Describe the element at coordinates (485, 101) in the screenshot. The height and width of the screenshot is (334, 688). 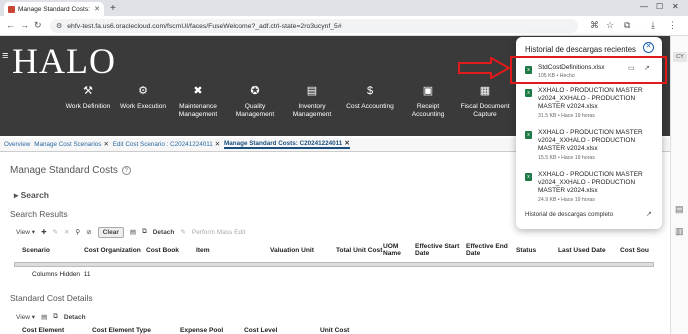
I see `nav-fiscal-document-capture: ▦ Fiscal Document Capture` at that location.